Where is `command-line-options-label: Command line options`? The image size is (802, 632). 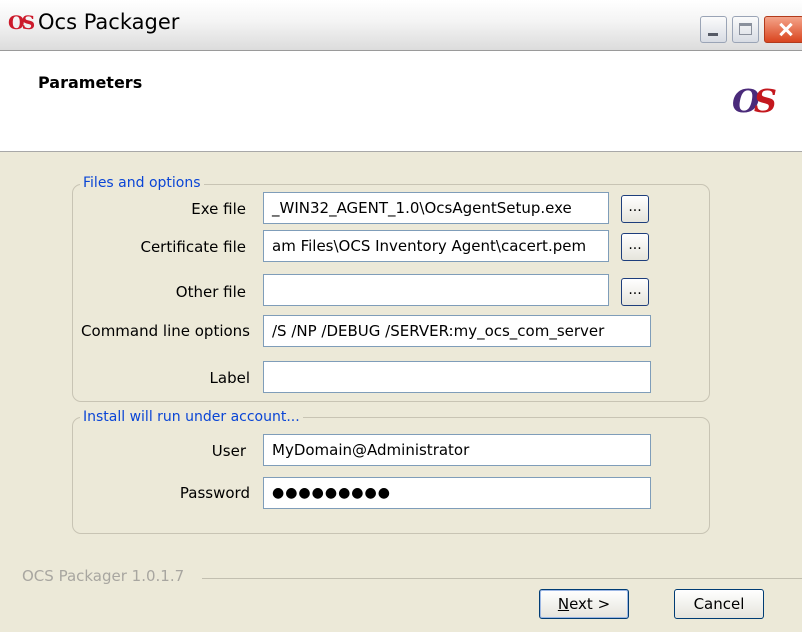 command-line-options-label: Command line options is located at coordinates (165, 331).